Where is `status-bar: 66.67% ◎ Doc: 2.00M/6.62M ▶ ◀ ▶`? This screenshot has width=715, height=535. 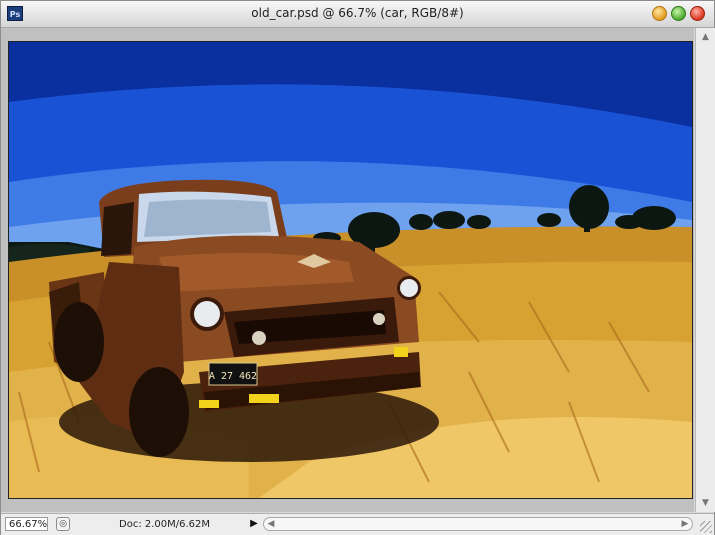
status-bar: 66.67% ◎ Doc: 2.00M/6.62M ▶ ◀ ▶ is located at coordinates (357, 524).